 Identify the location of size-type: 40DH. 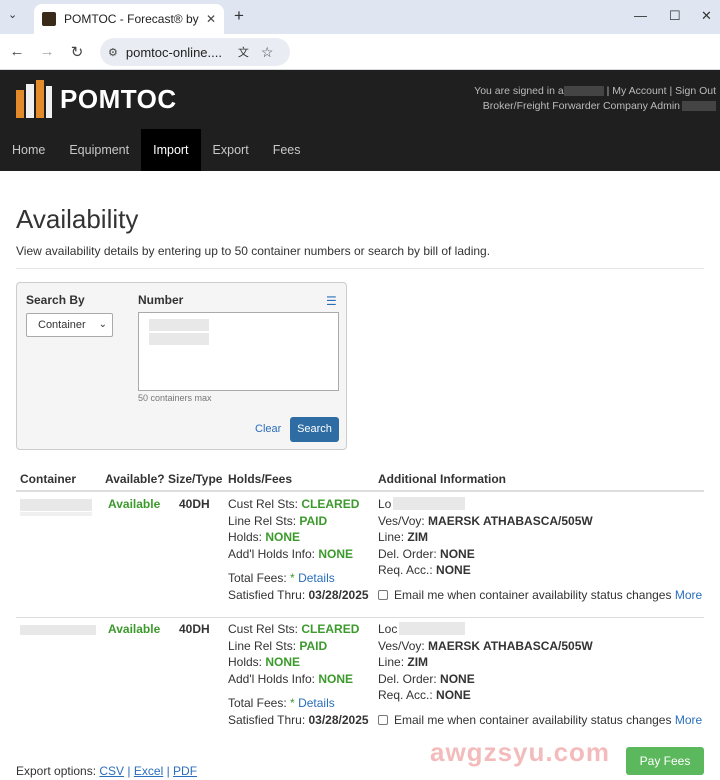
(194, 629).